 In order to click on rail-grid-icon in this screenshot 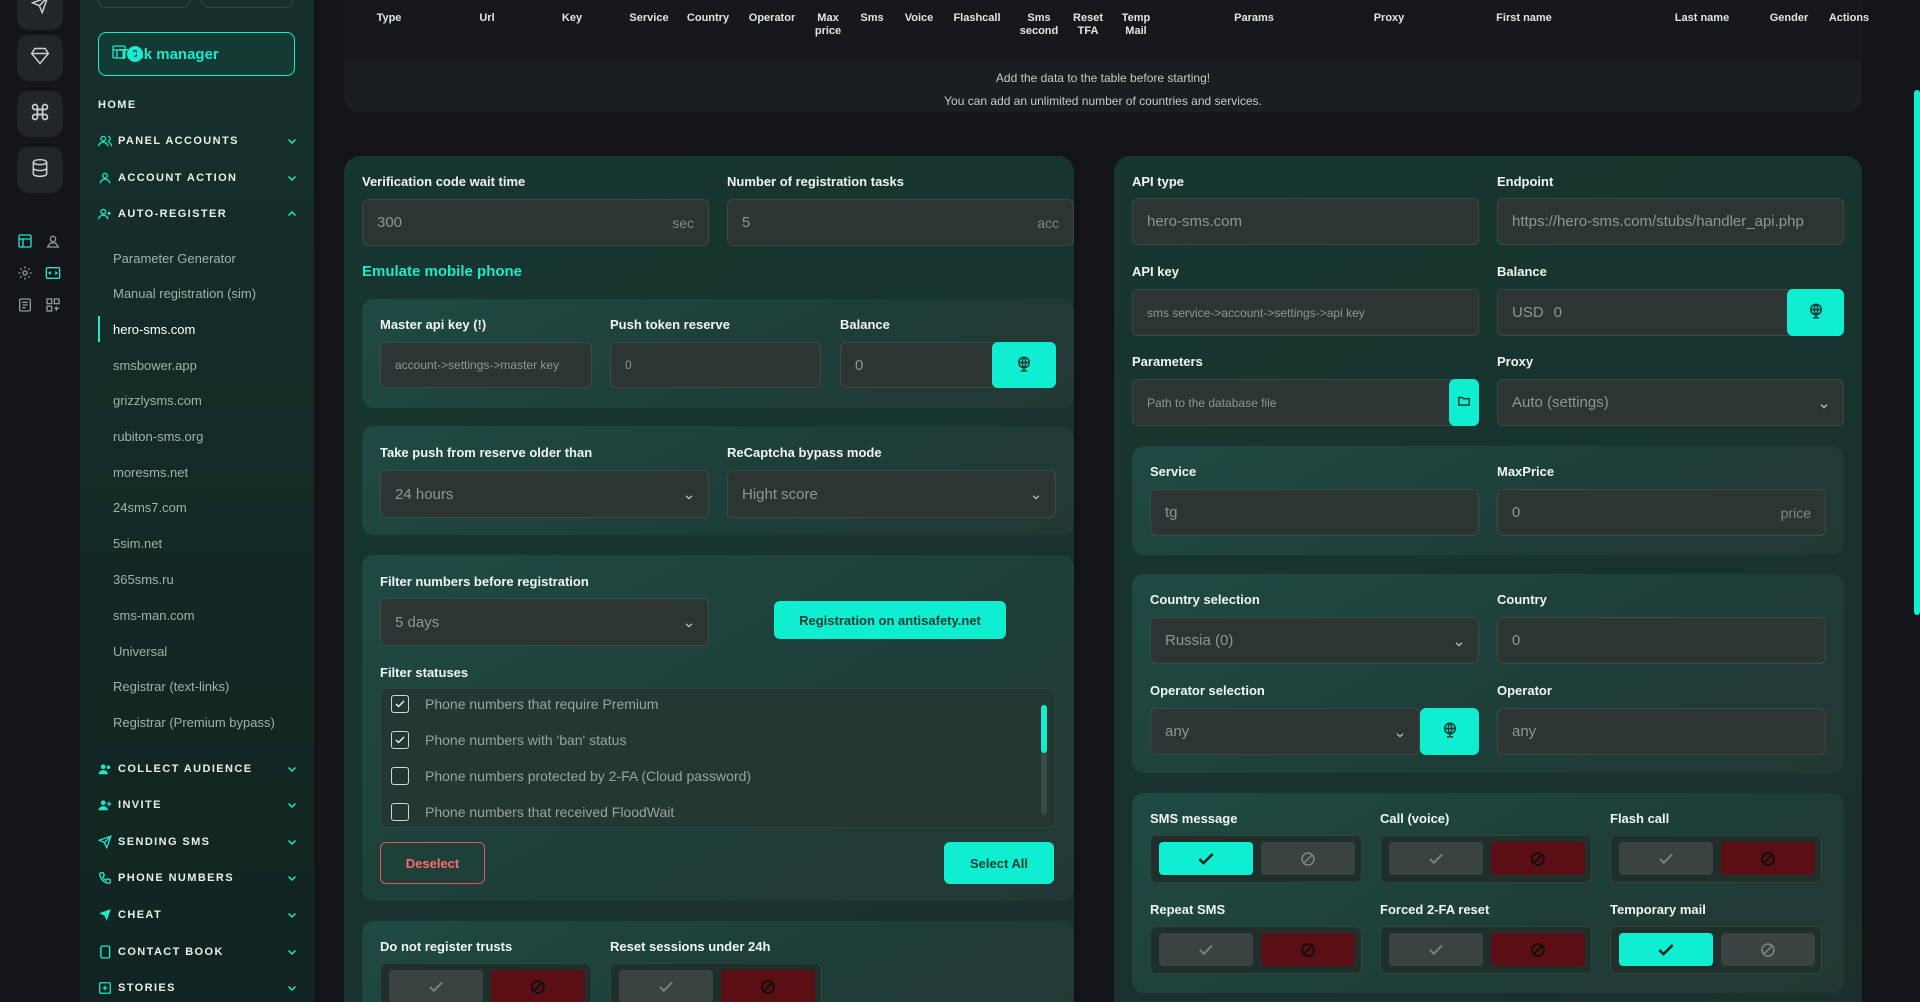, I will do `click(53, 305)`.